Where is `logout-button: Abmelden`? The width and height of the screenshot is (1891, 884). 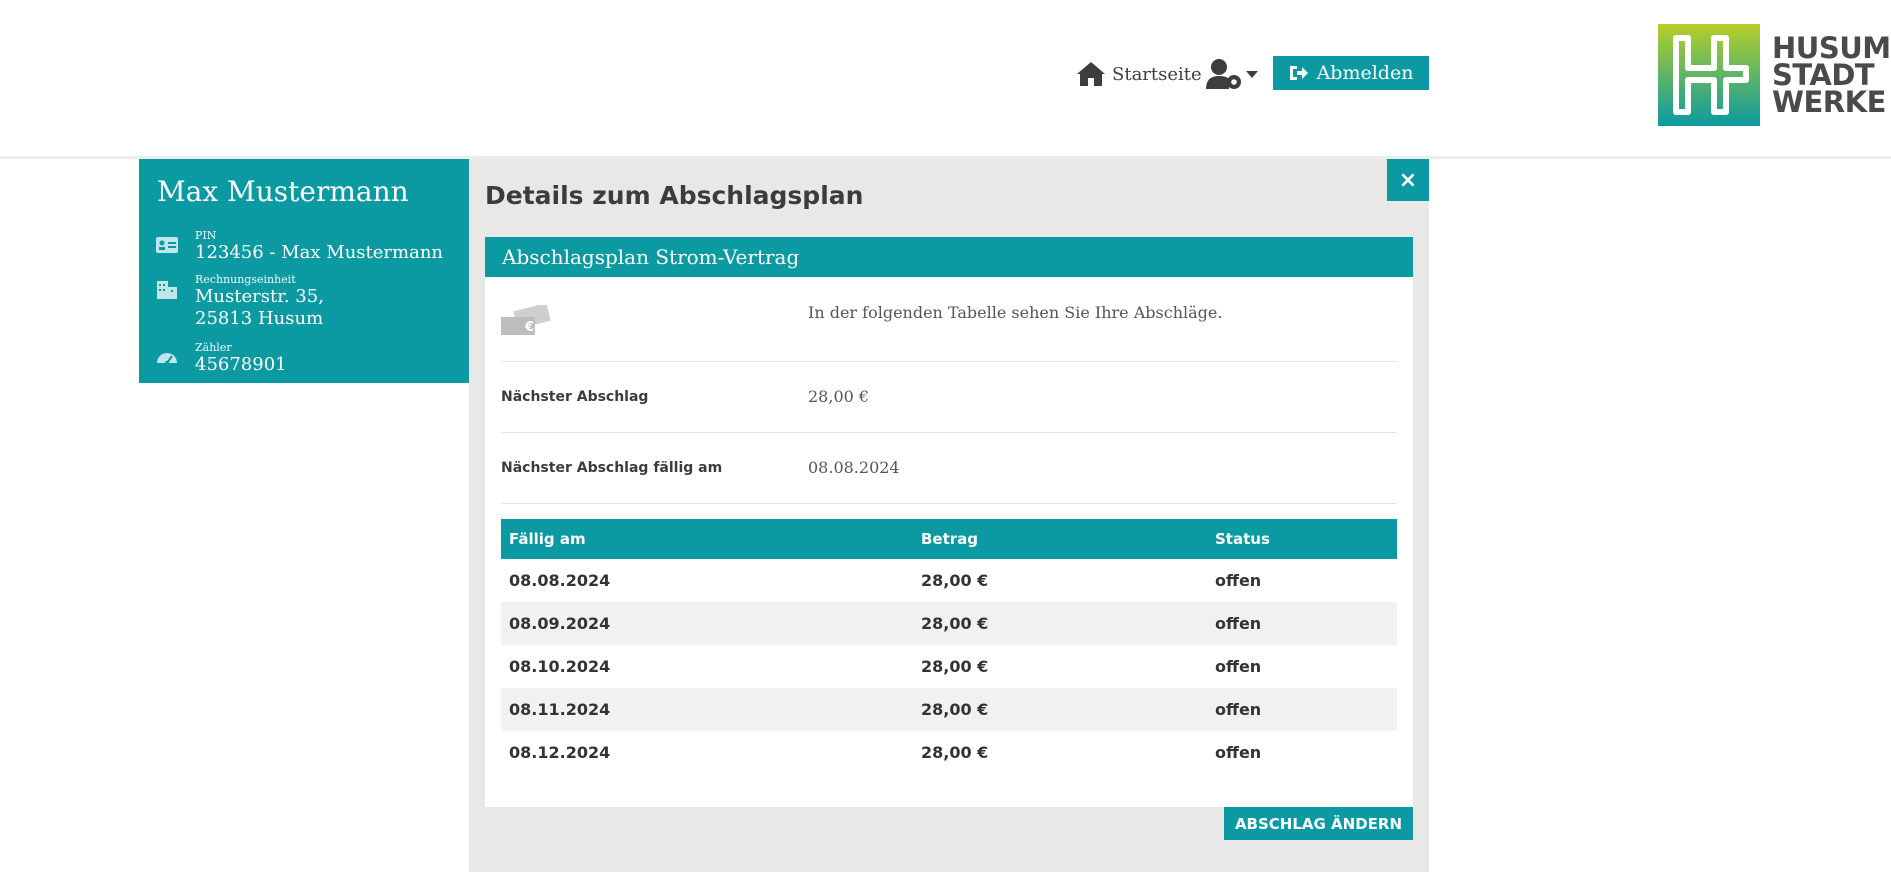
logout-button: Abmelden is located at coordinates (1351, 73).